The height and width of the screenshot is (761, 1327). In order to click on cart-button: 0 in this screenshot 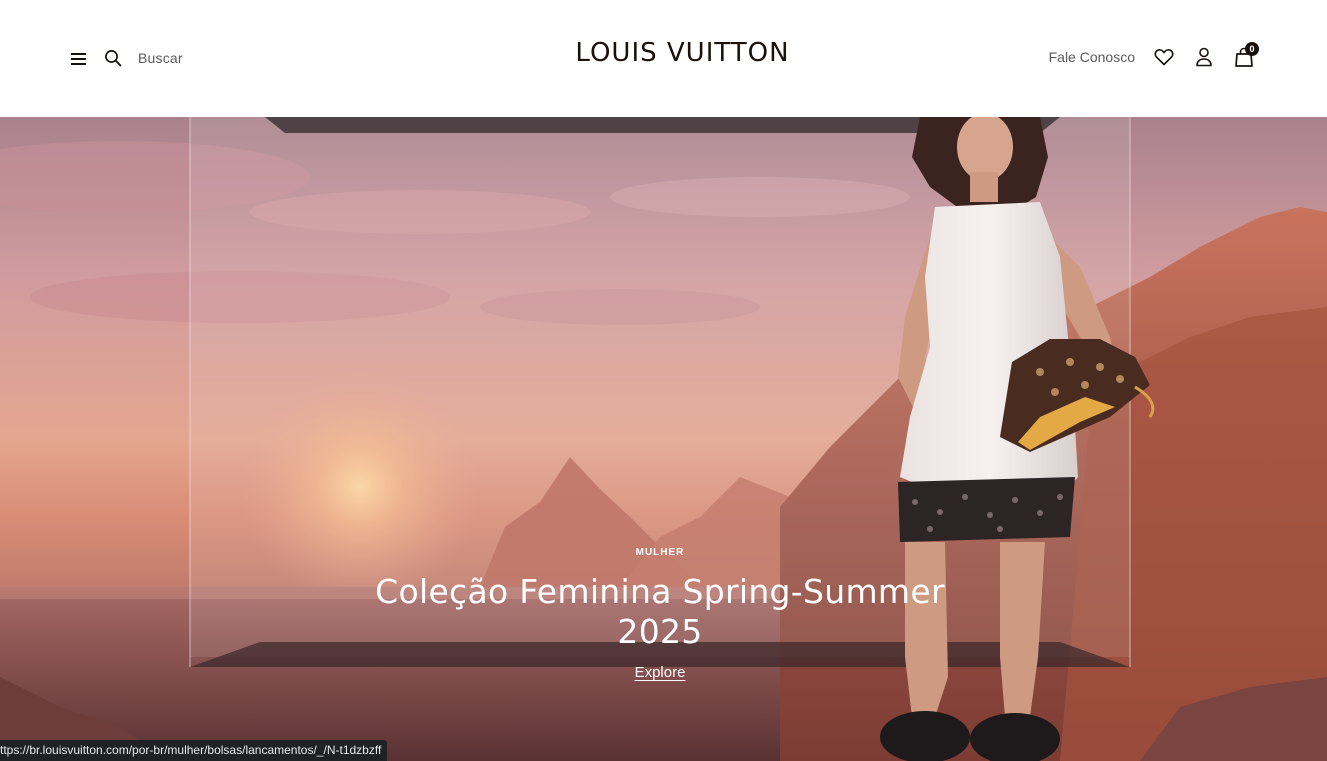, I will do `click(1246, 55)`.